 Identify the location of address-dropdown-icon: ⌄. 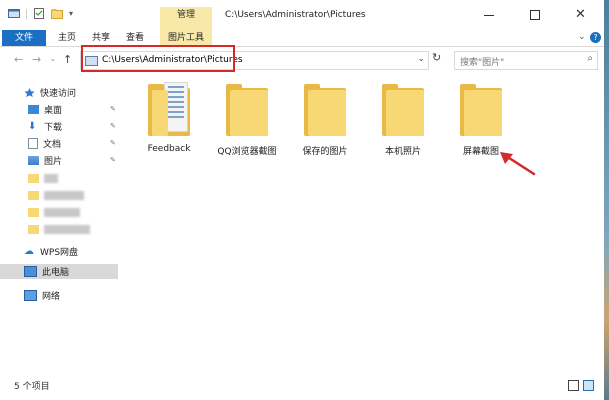
(421, 59).